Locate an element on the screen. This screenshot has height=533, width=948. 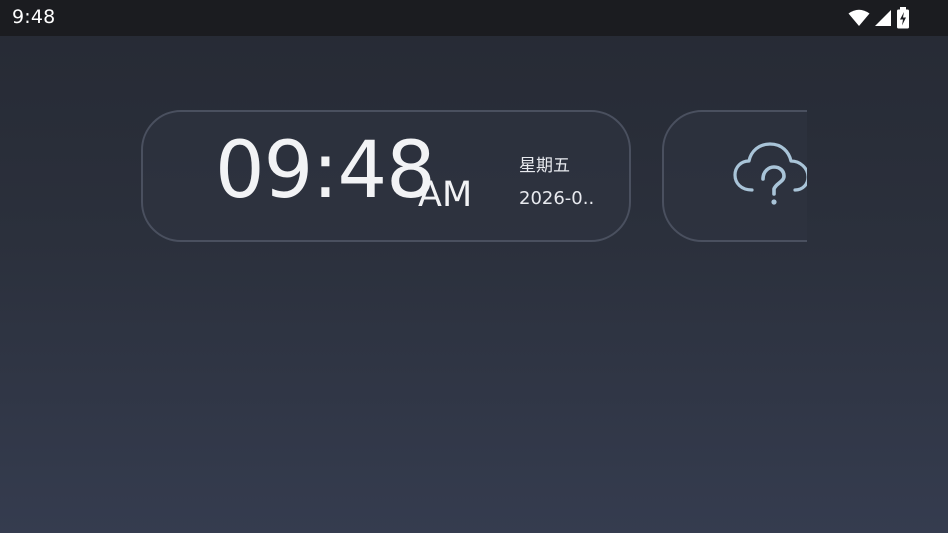
status-bar: 9:48 is located at coordinates (474, 18).